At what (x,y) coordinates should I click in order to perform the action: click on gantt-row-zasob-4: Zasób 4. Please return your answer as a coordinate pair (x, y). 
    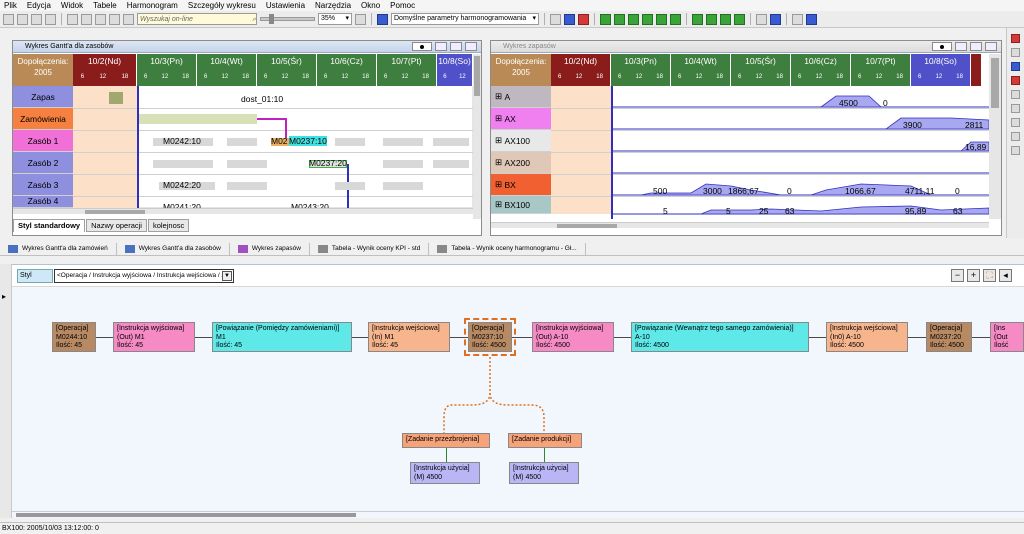
    Looking at the image, I should click on (43, 202).